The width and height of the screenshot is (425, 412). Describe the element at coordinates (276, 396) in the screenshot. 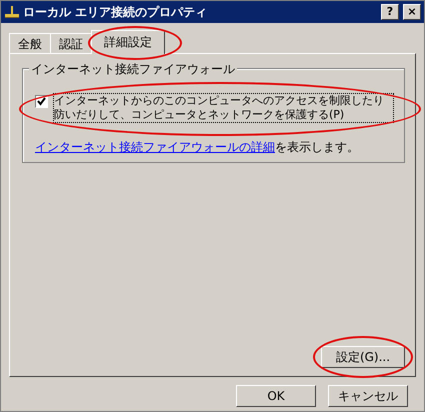

I see `ok-button: OK` at that location.